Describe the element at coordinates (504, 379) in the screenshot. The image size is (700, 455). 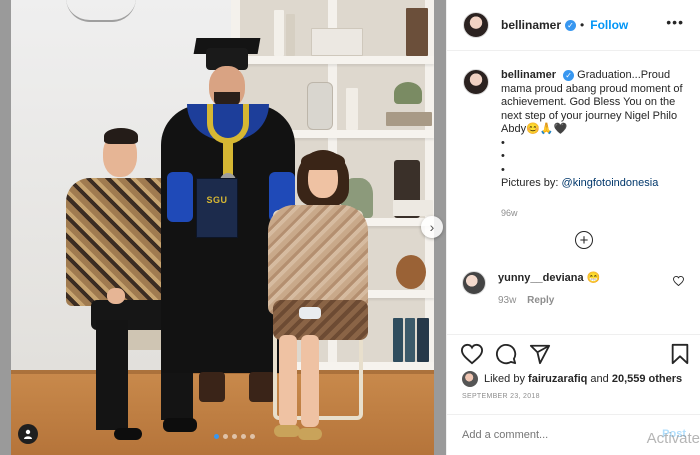
I see `likes-prefix: Liked by` at that location.